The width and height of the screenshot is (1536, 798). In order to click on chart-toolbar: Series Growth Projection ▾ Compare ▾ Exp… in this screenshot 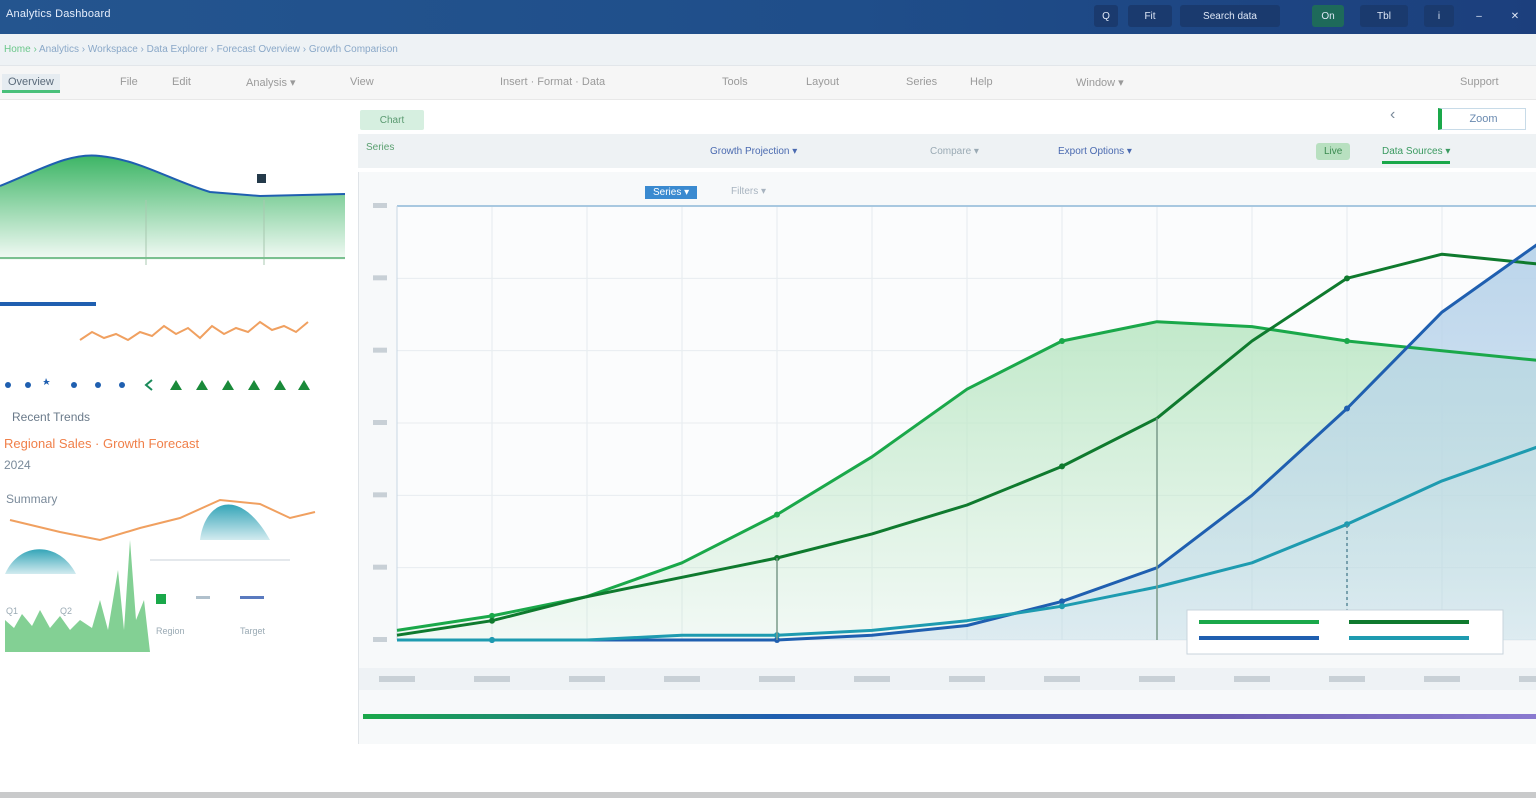, I will do `click(947, 151)`.